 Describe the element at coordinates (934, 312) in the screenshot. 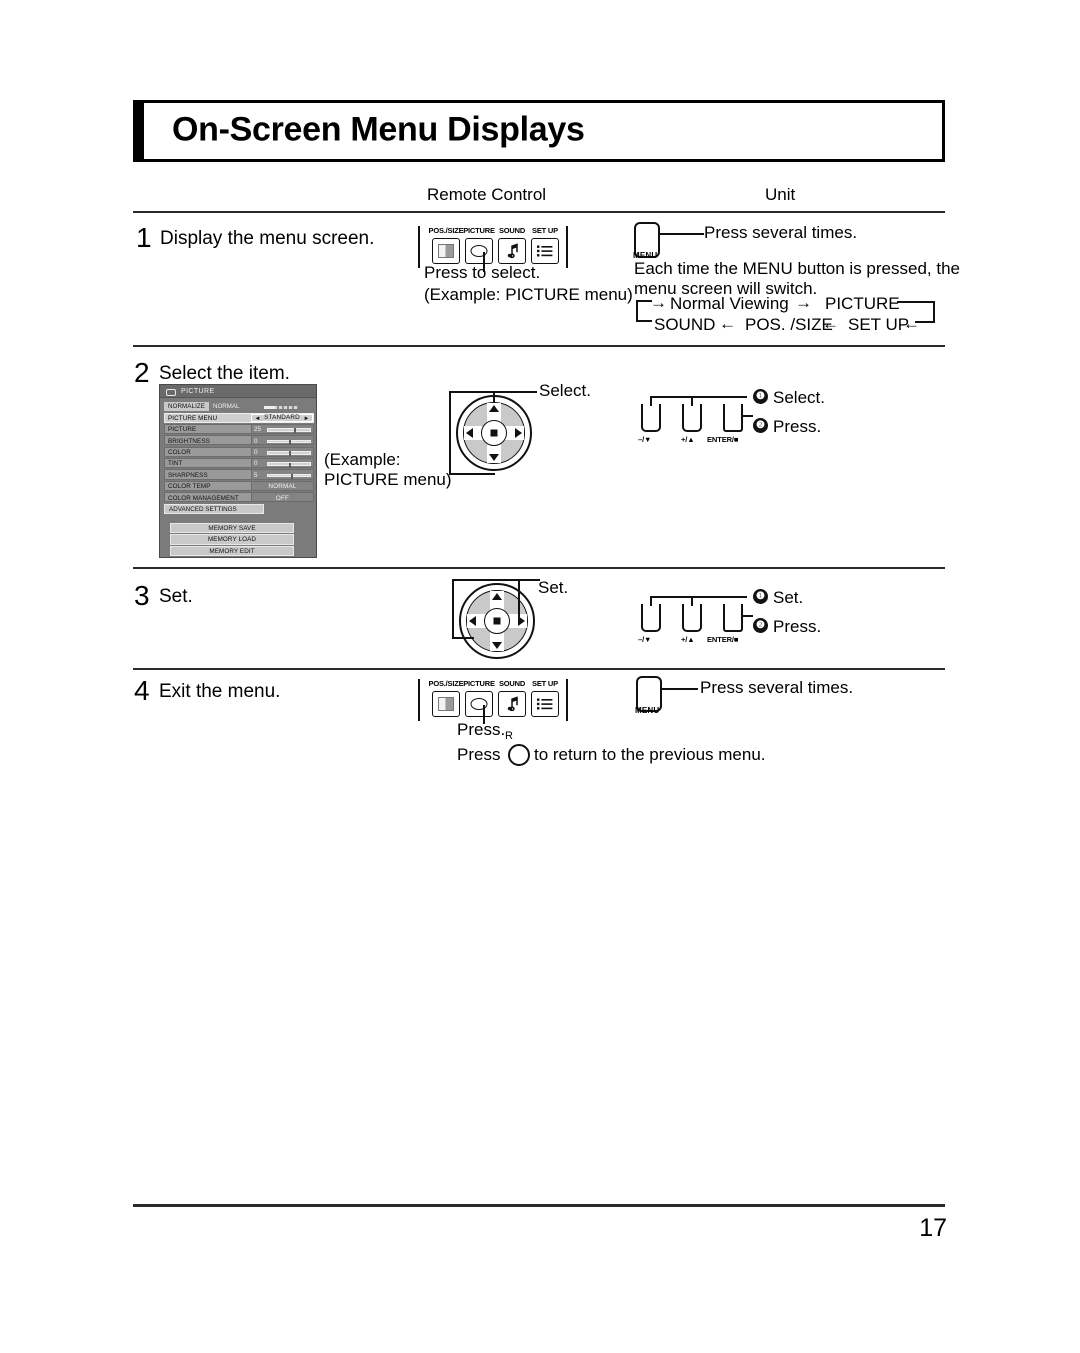

I see `cycle-right-connector` at that location.